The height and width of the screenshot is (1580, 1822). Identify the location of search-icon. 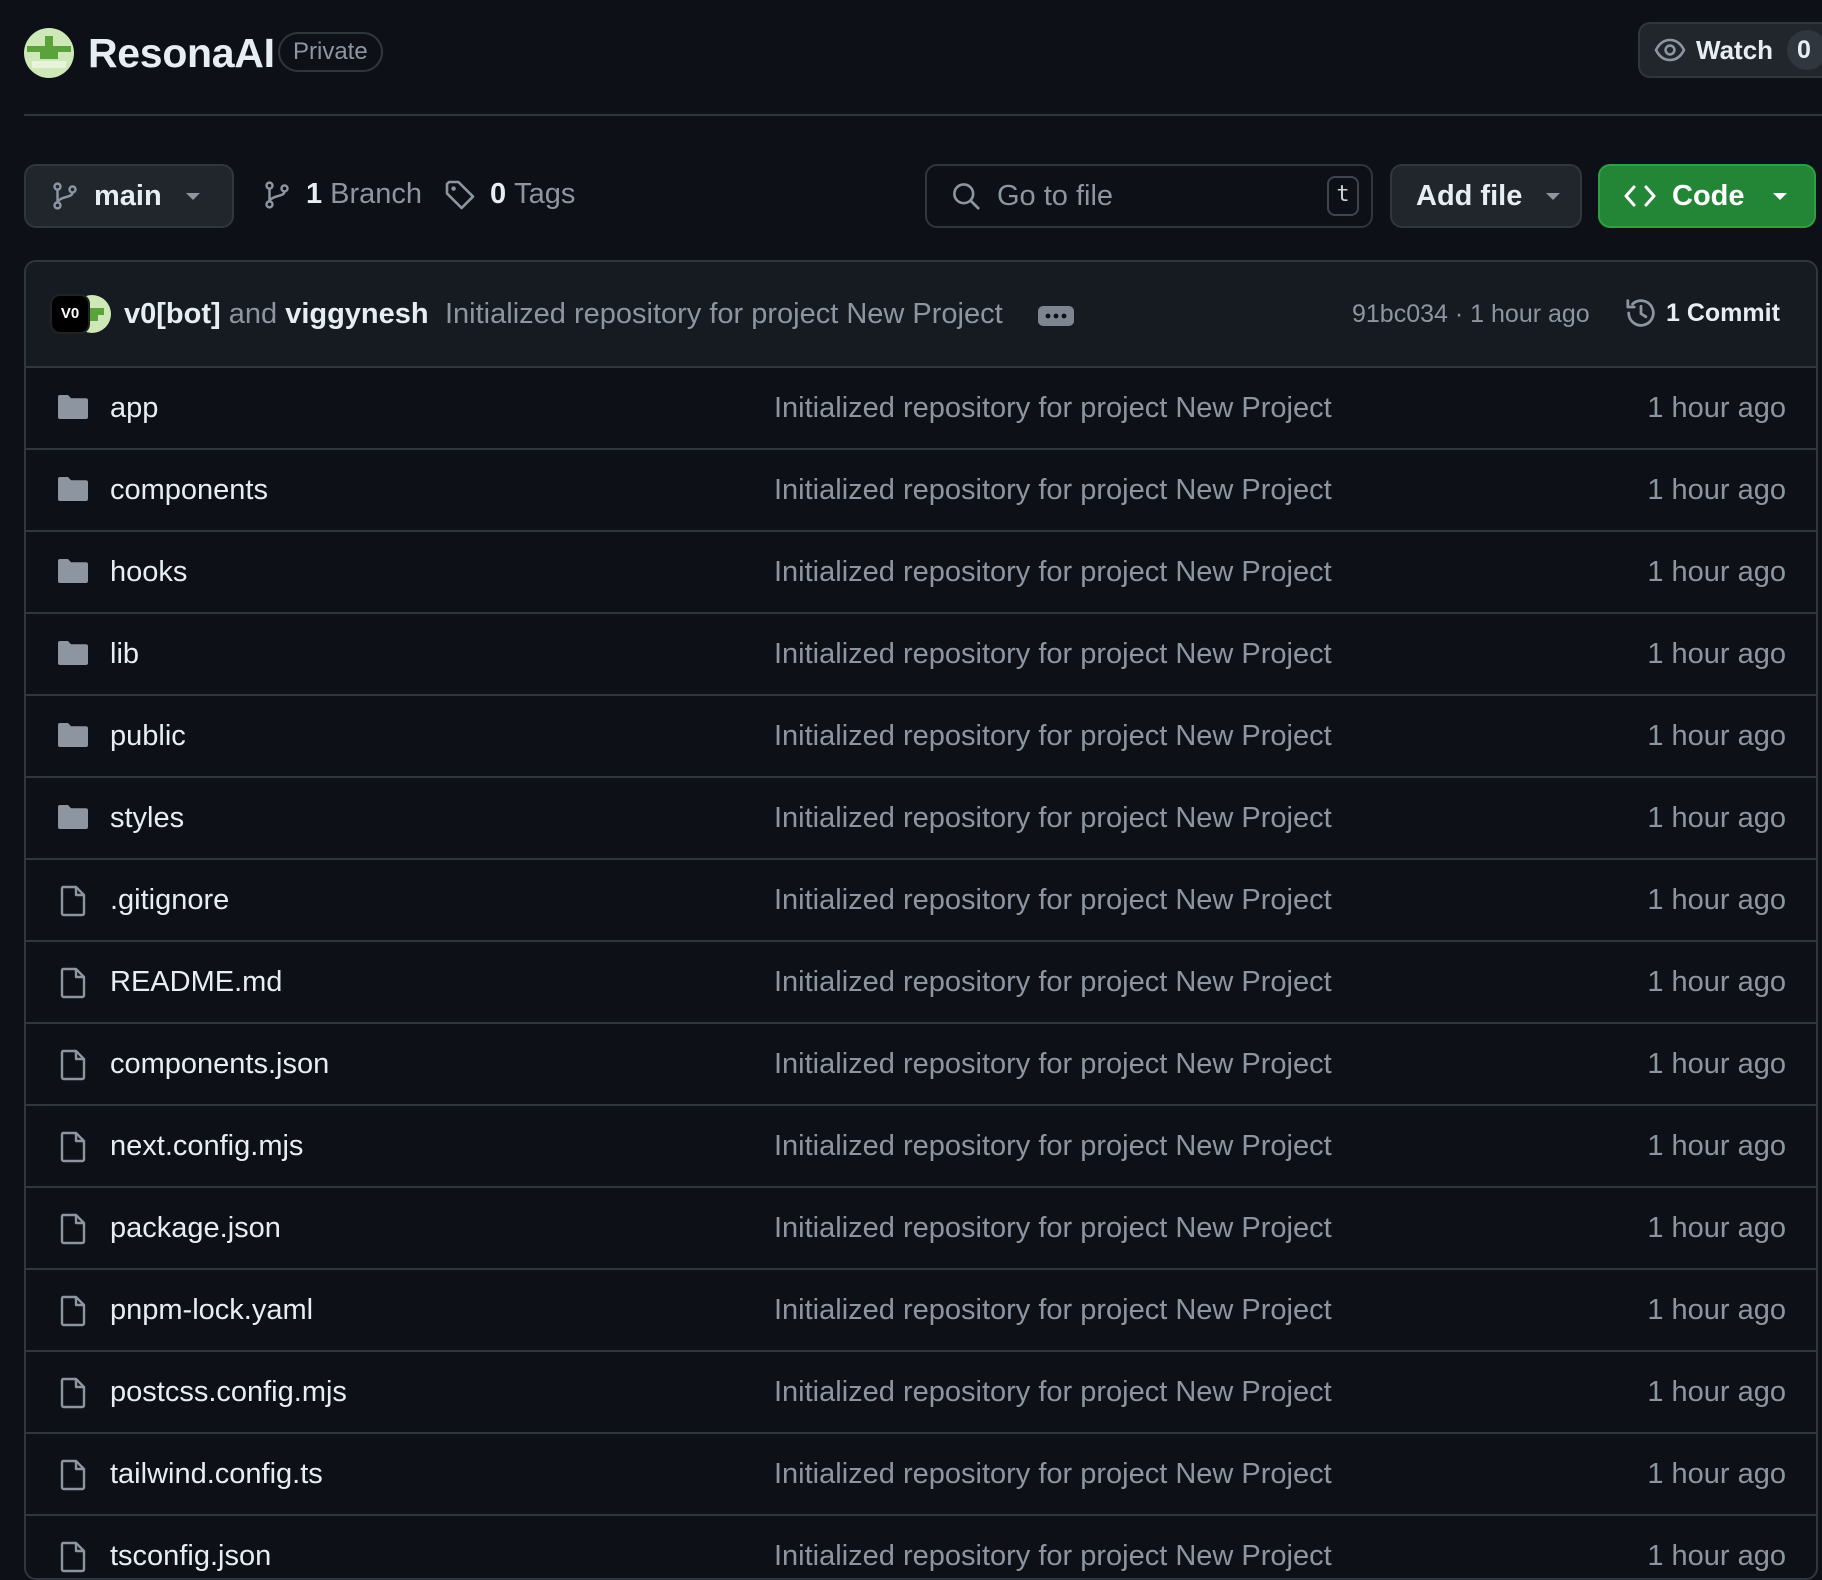
(966, 196).